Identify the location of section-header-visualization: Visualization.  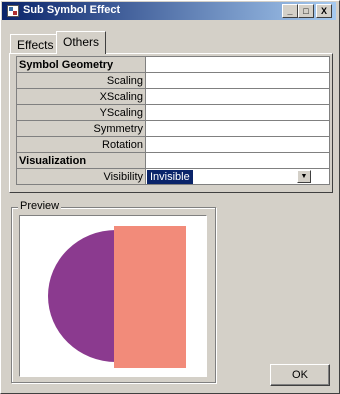
(81, 160).